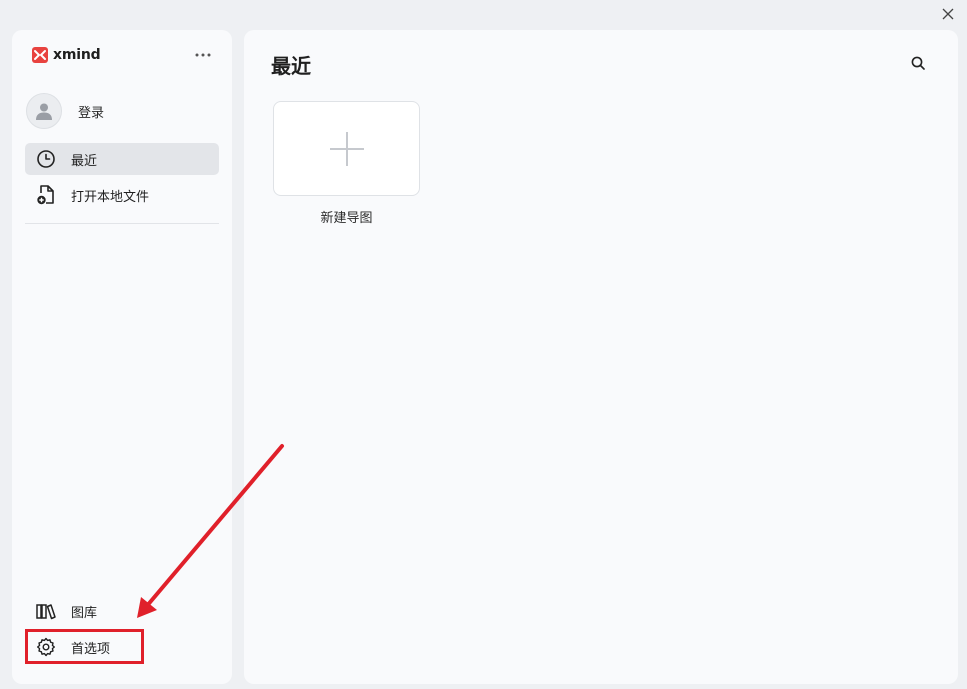 The image size is (967, 689). I want to click on avatar, so click(44, 111).